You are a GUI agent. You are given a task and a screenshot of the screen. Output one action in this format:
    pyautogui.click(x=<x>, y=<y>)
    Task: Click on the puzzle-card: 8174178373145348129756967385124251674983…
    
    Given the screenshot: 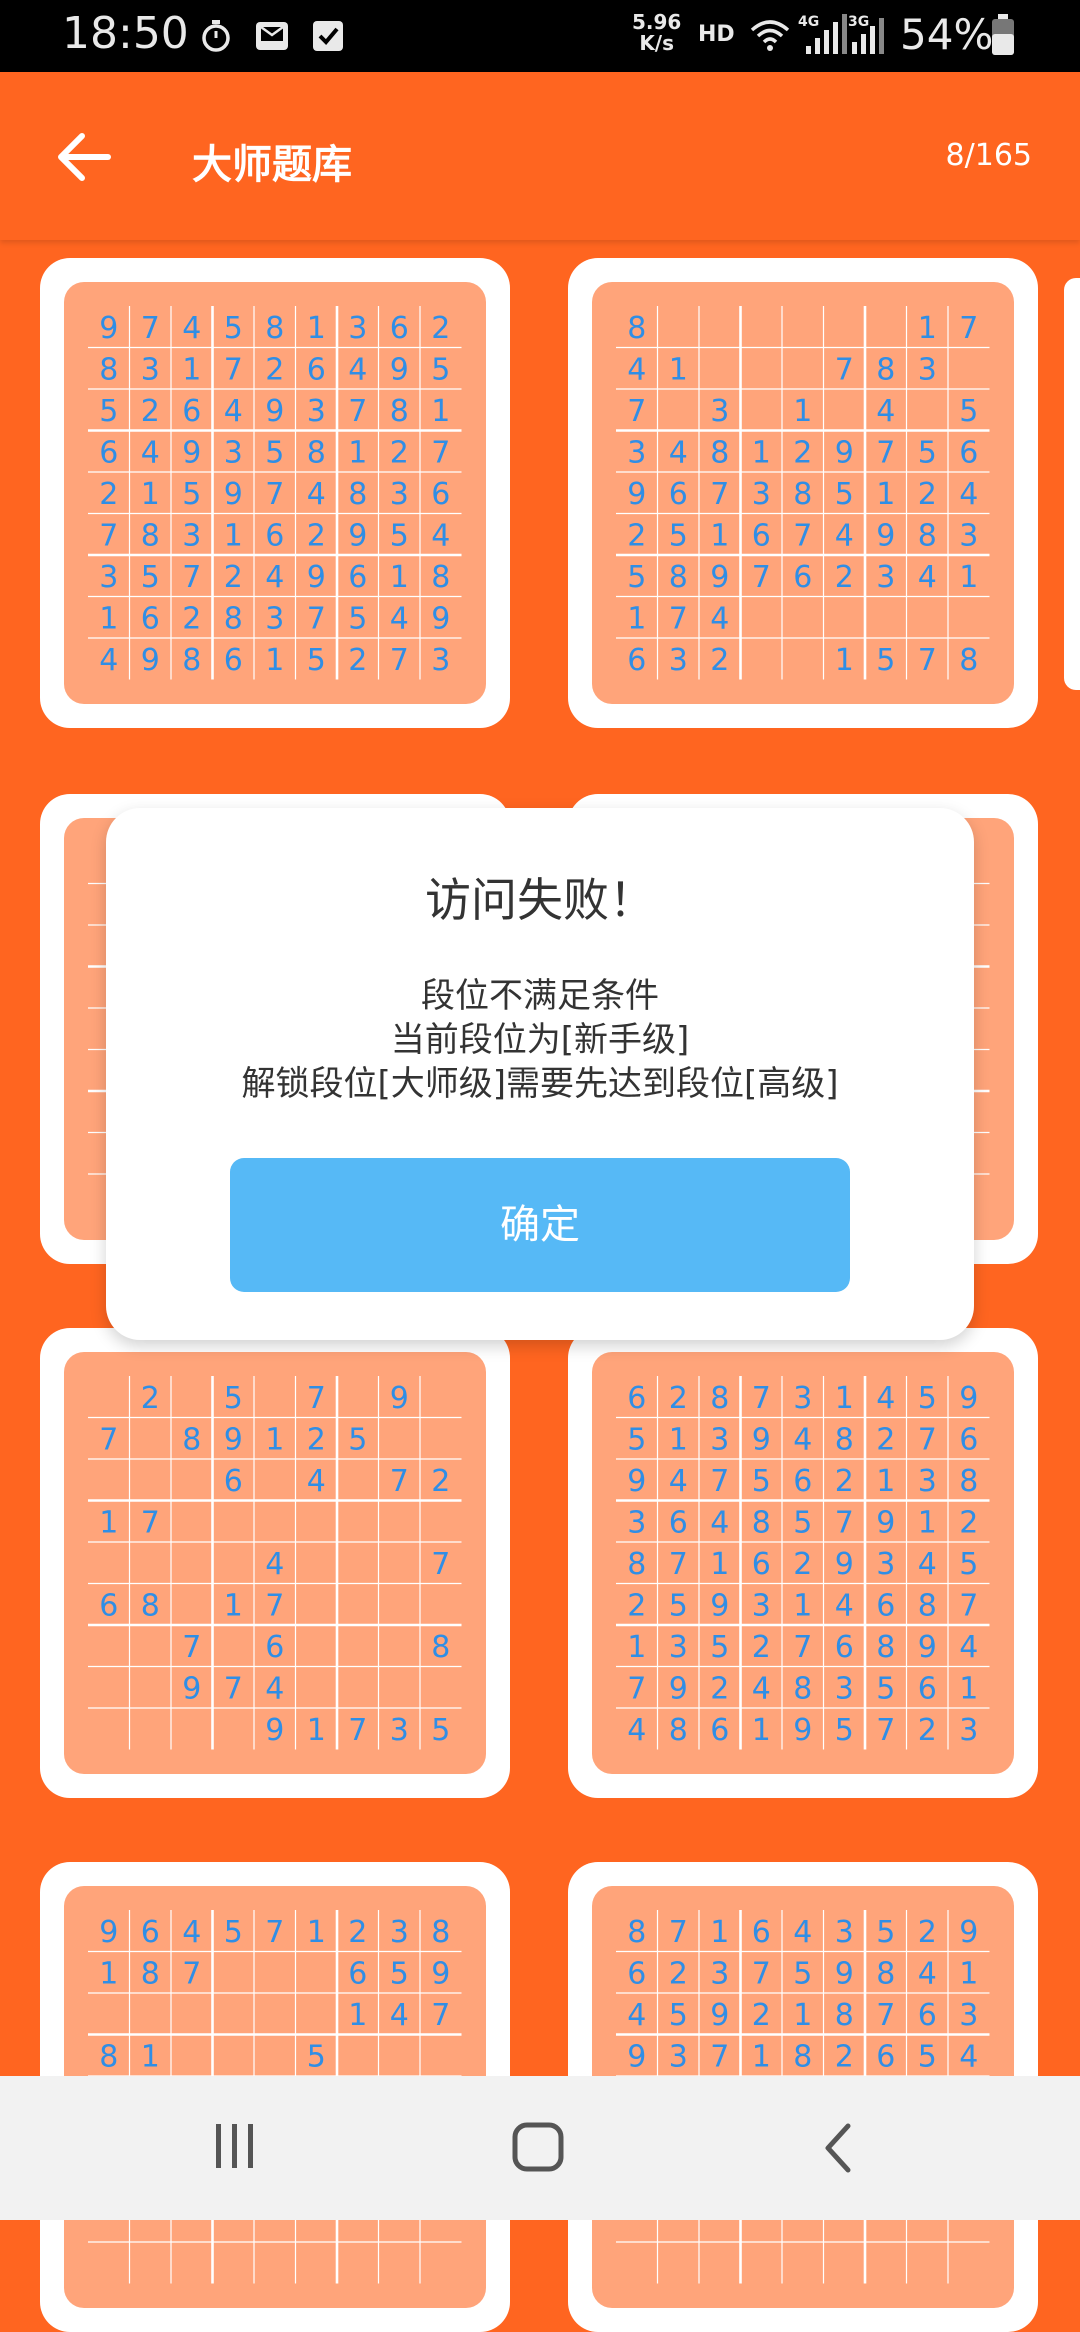 What is the action you would take?
    pyautogui.click(x=803, y=493)
    